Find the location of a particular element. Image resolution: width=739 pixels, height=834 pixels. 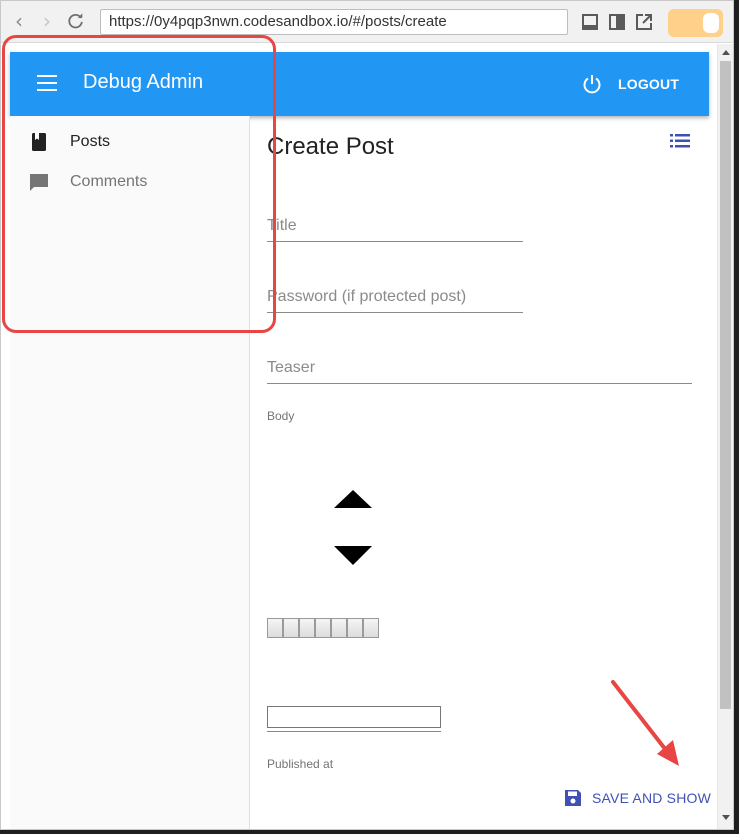

app-title: Debug Admin is located at coordinates (143, 82).